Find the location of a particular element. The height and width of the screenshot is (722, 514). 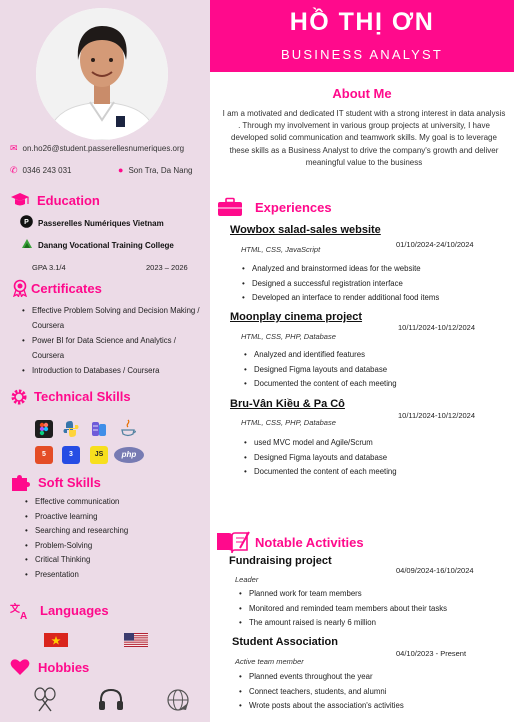

globe-travel-icon is located at coordinates (178, 700).